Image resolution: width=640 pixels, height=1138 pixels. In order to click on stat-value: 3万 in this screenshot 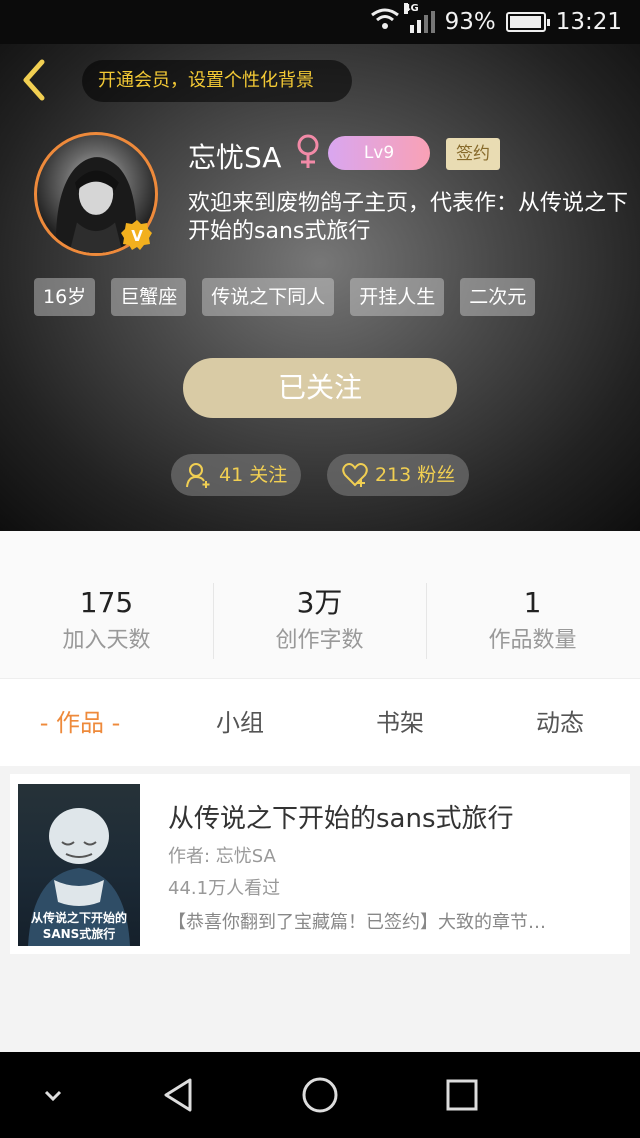, I will do `click(319, 602)`.